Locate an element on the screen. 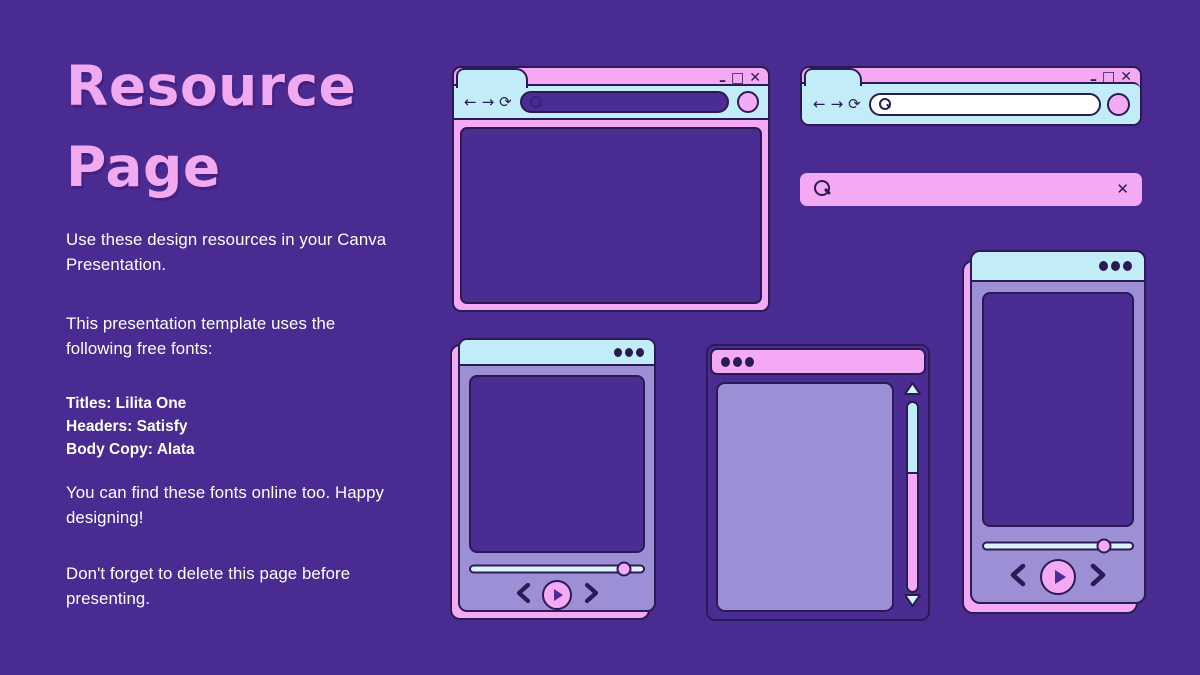 The image size is (1200, 675). slider-track is located at coordinates (1058, 546).